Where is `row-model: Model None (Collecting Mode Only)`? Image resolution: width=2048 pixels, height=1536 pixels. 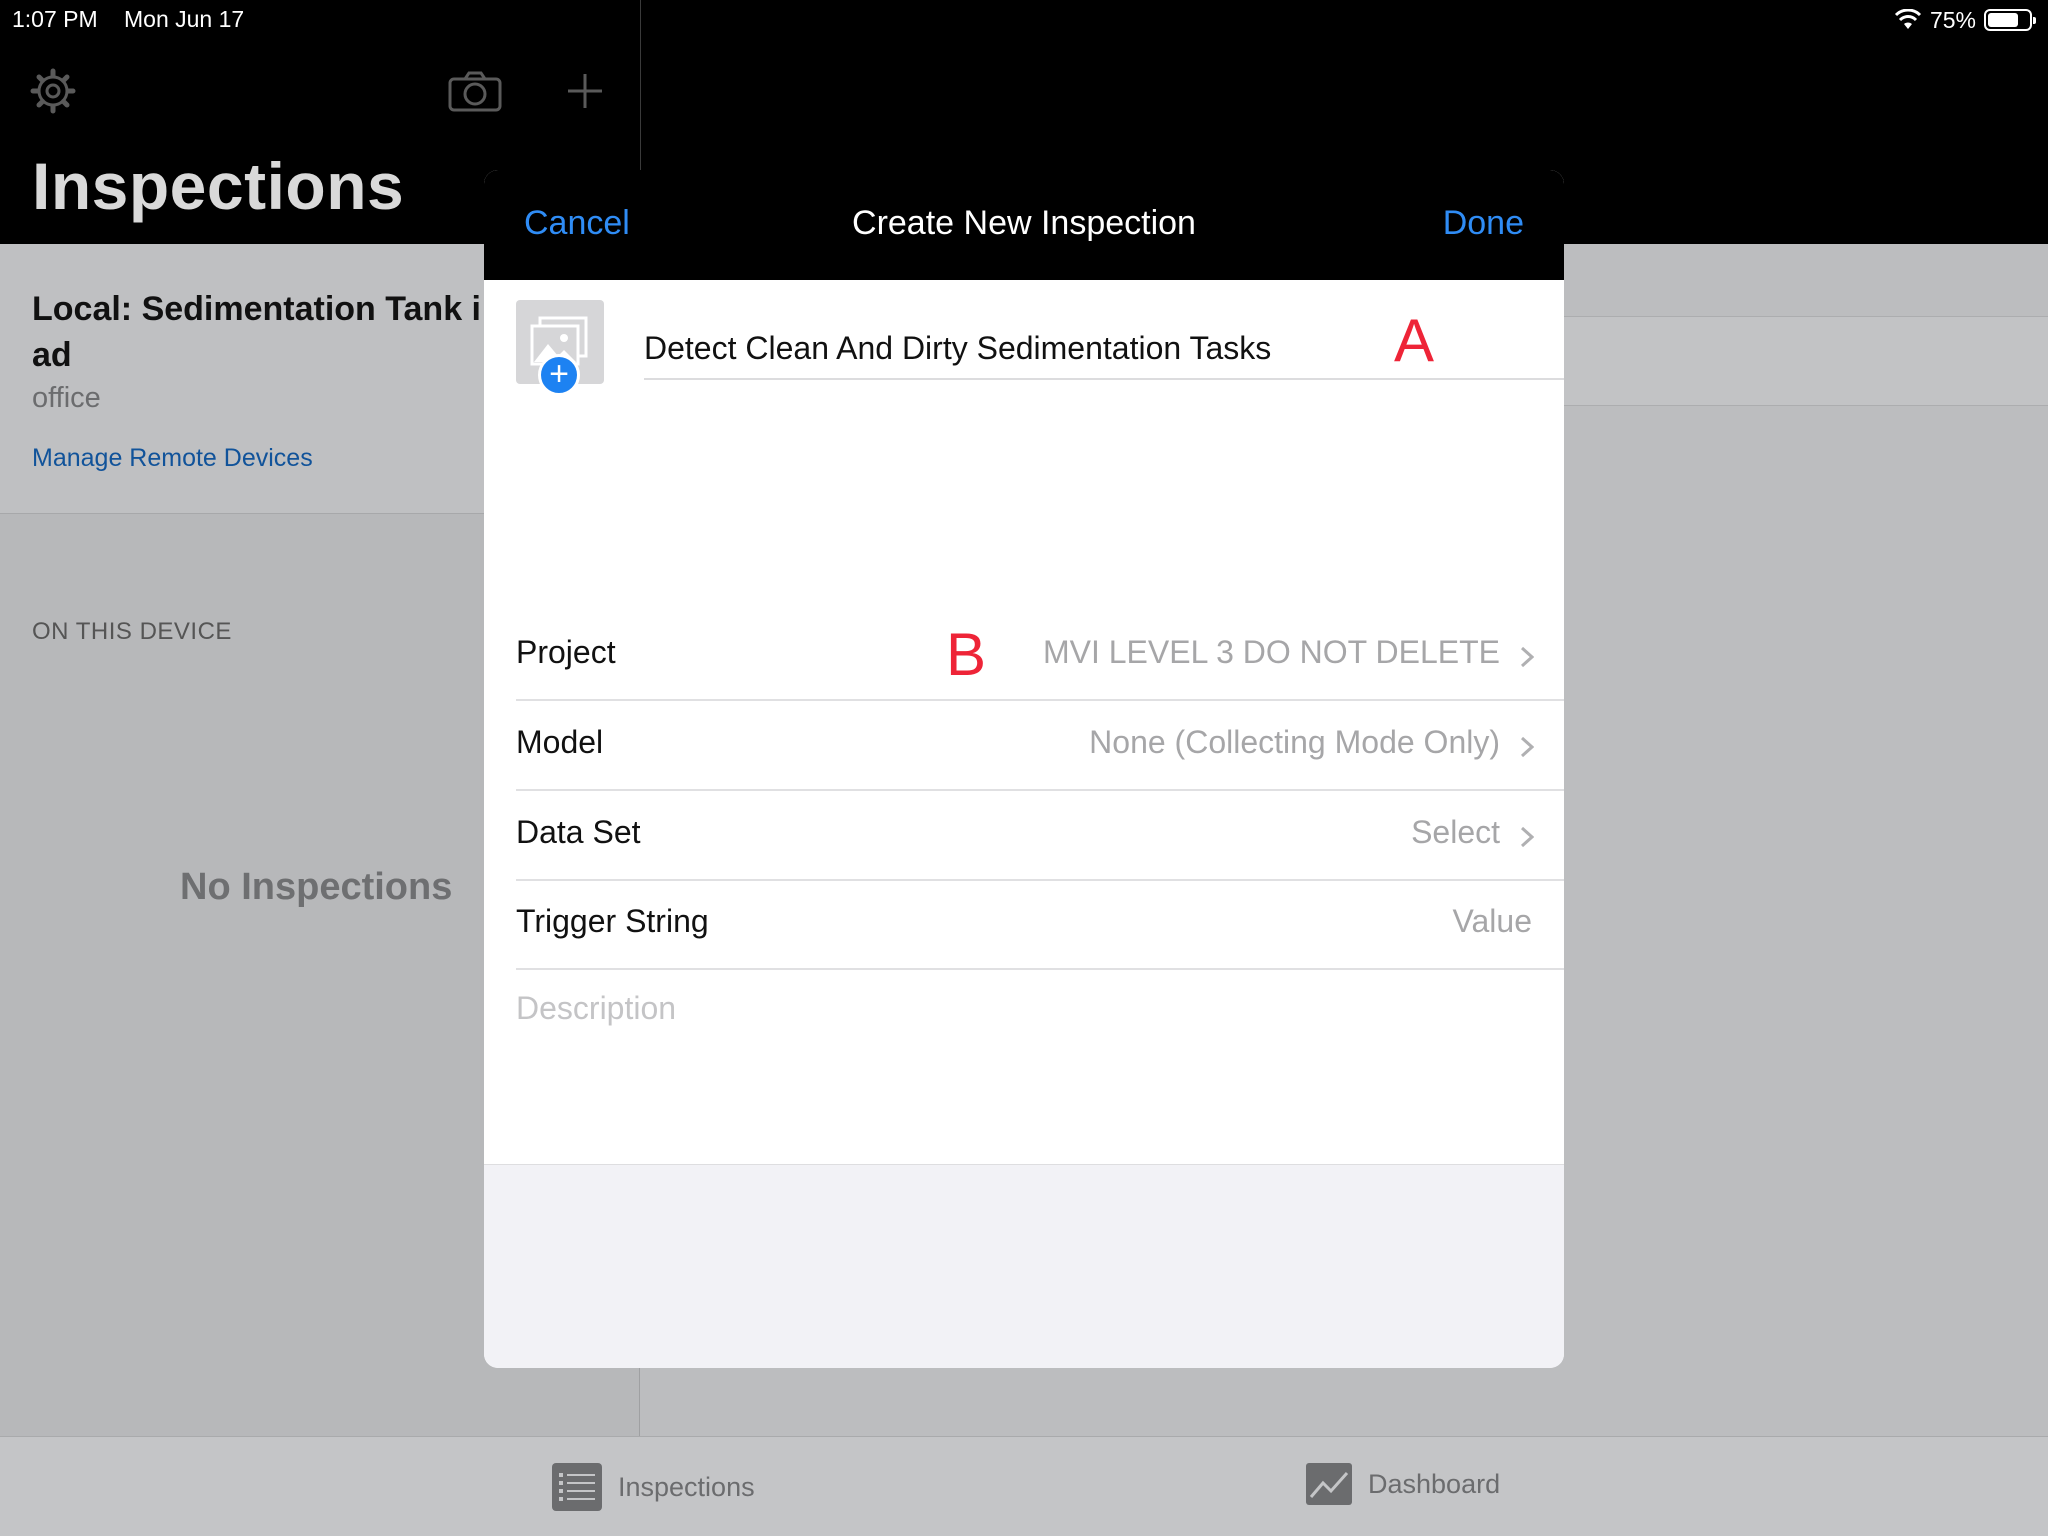 row-model: Model None (Collecting Mode Only) is located at coordinates (1040, 746).